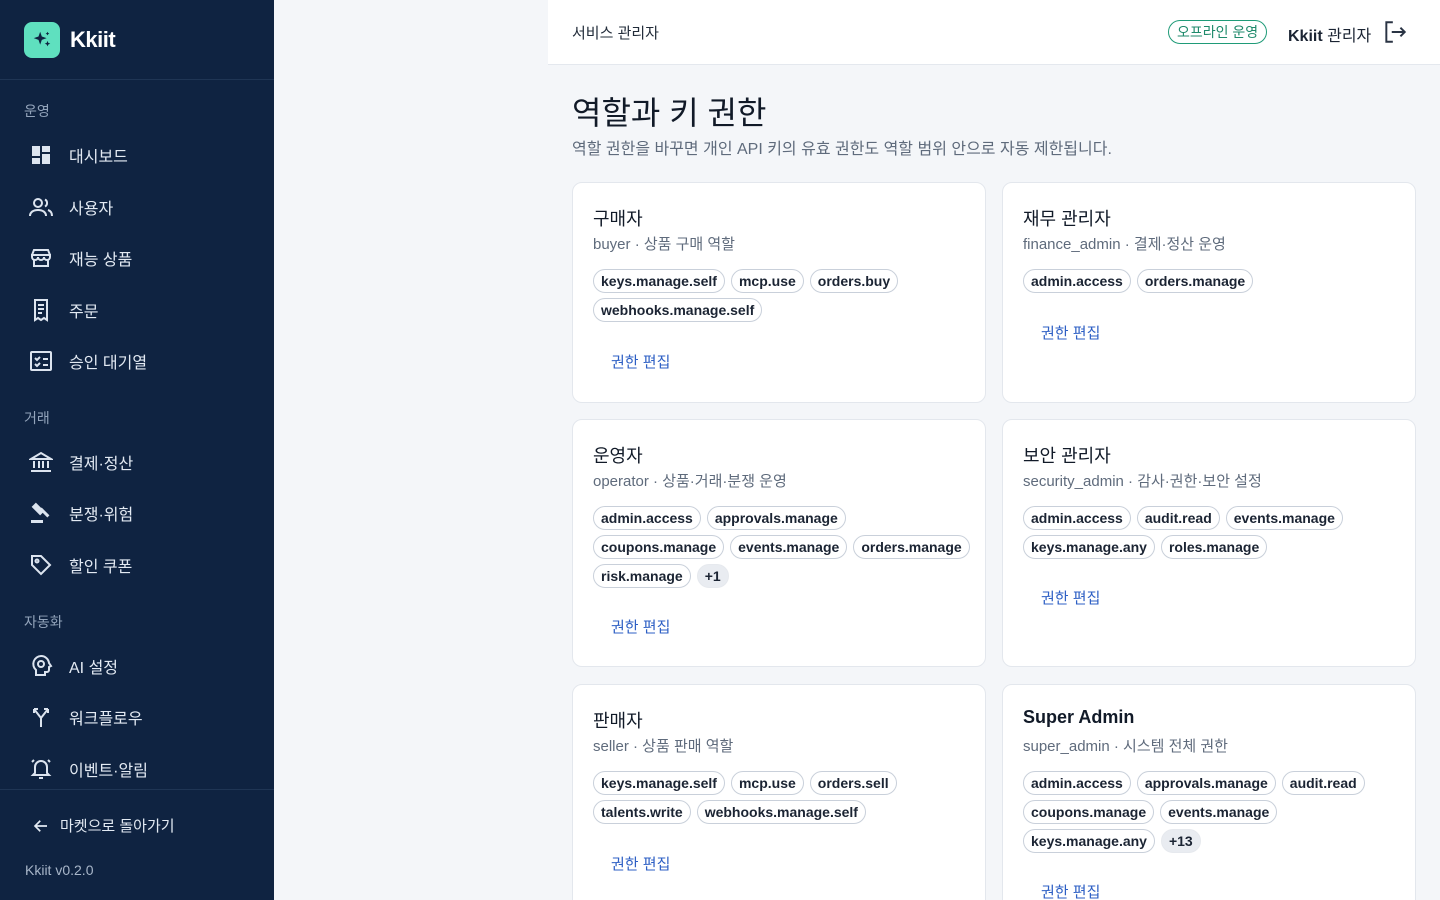 This screenshot has height=900, width=1440. Describe the element at coordinates (994, 32) in the screenshot. I see `topbar: 서비스 관리자 오프라인 운영 Kkiit 관리자` at that location.